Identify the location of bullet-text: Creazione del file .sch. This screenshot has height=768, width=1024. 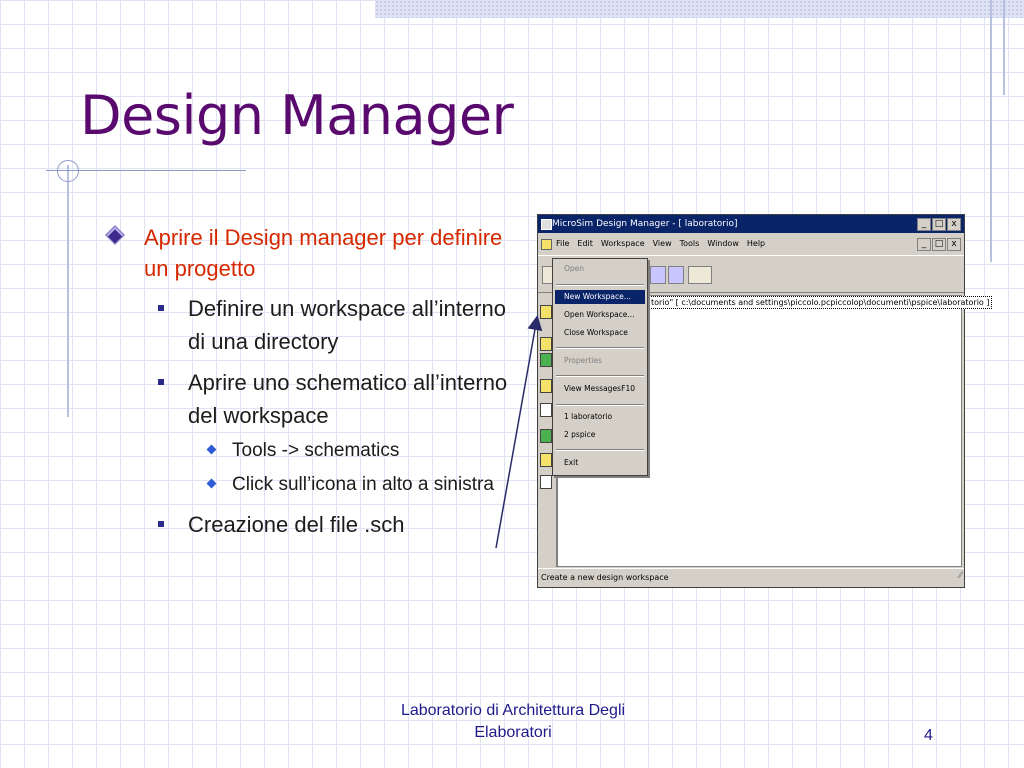
(296, 524).